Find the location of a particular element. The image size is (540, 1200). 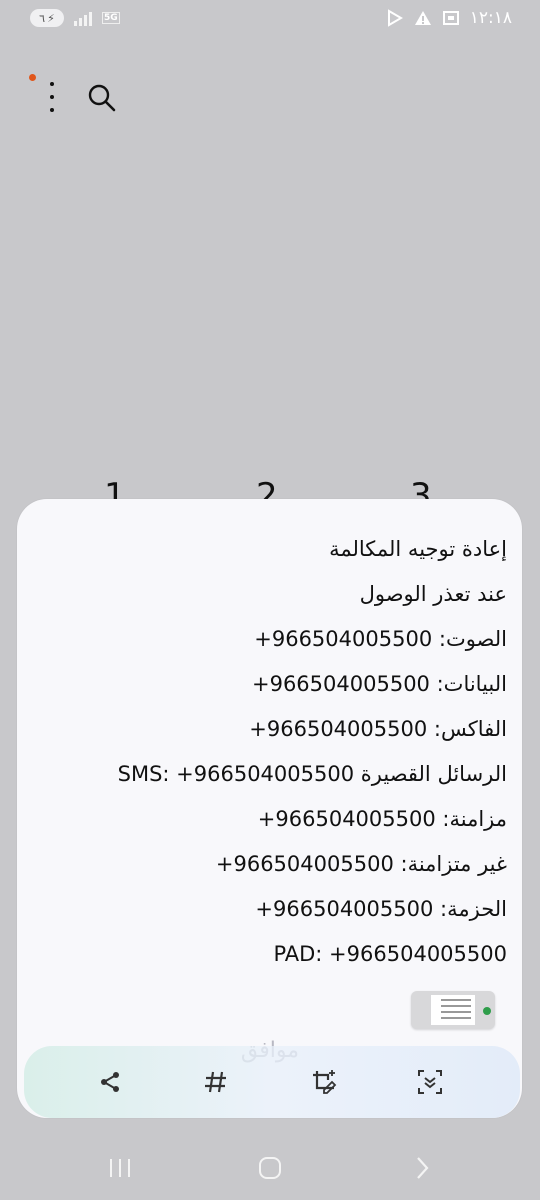

signal-icon is located at coordinates (83, 18).